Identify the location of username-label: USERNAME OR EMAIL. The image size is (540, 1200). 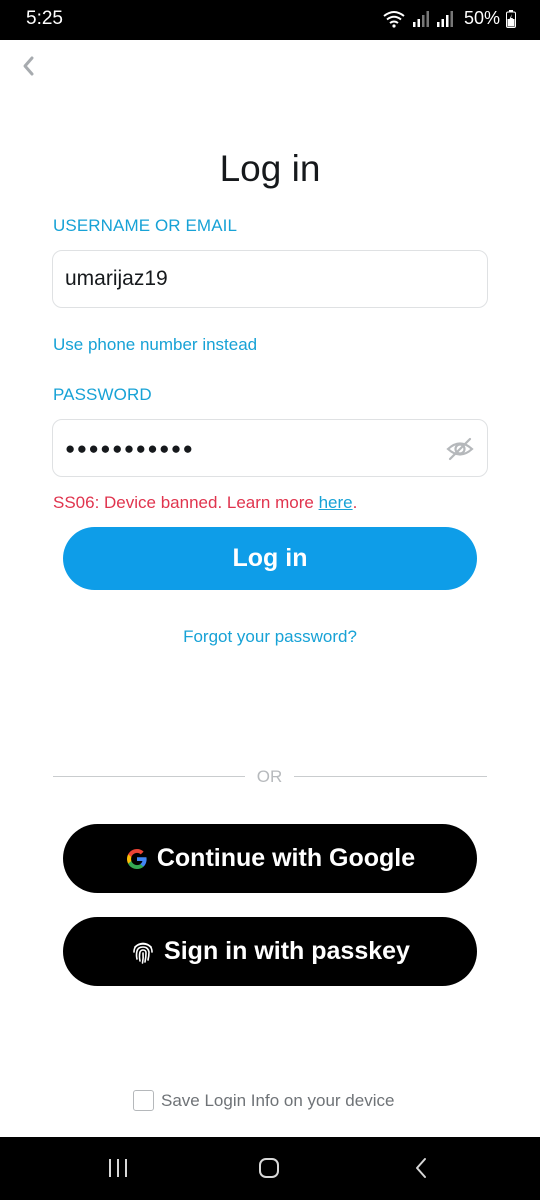
(145, 225).